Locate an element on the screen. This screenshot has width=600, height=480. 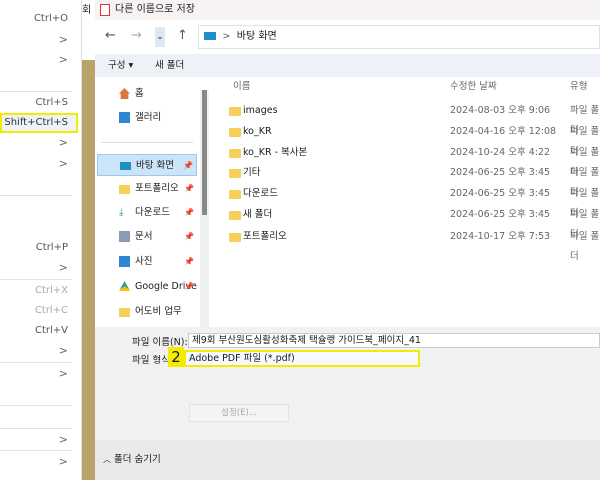
nav-item-gallery: 갤러리 is located at coordinates (147, 118).